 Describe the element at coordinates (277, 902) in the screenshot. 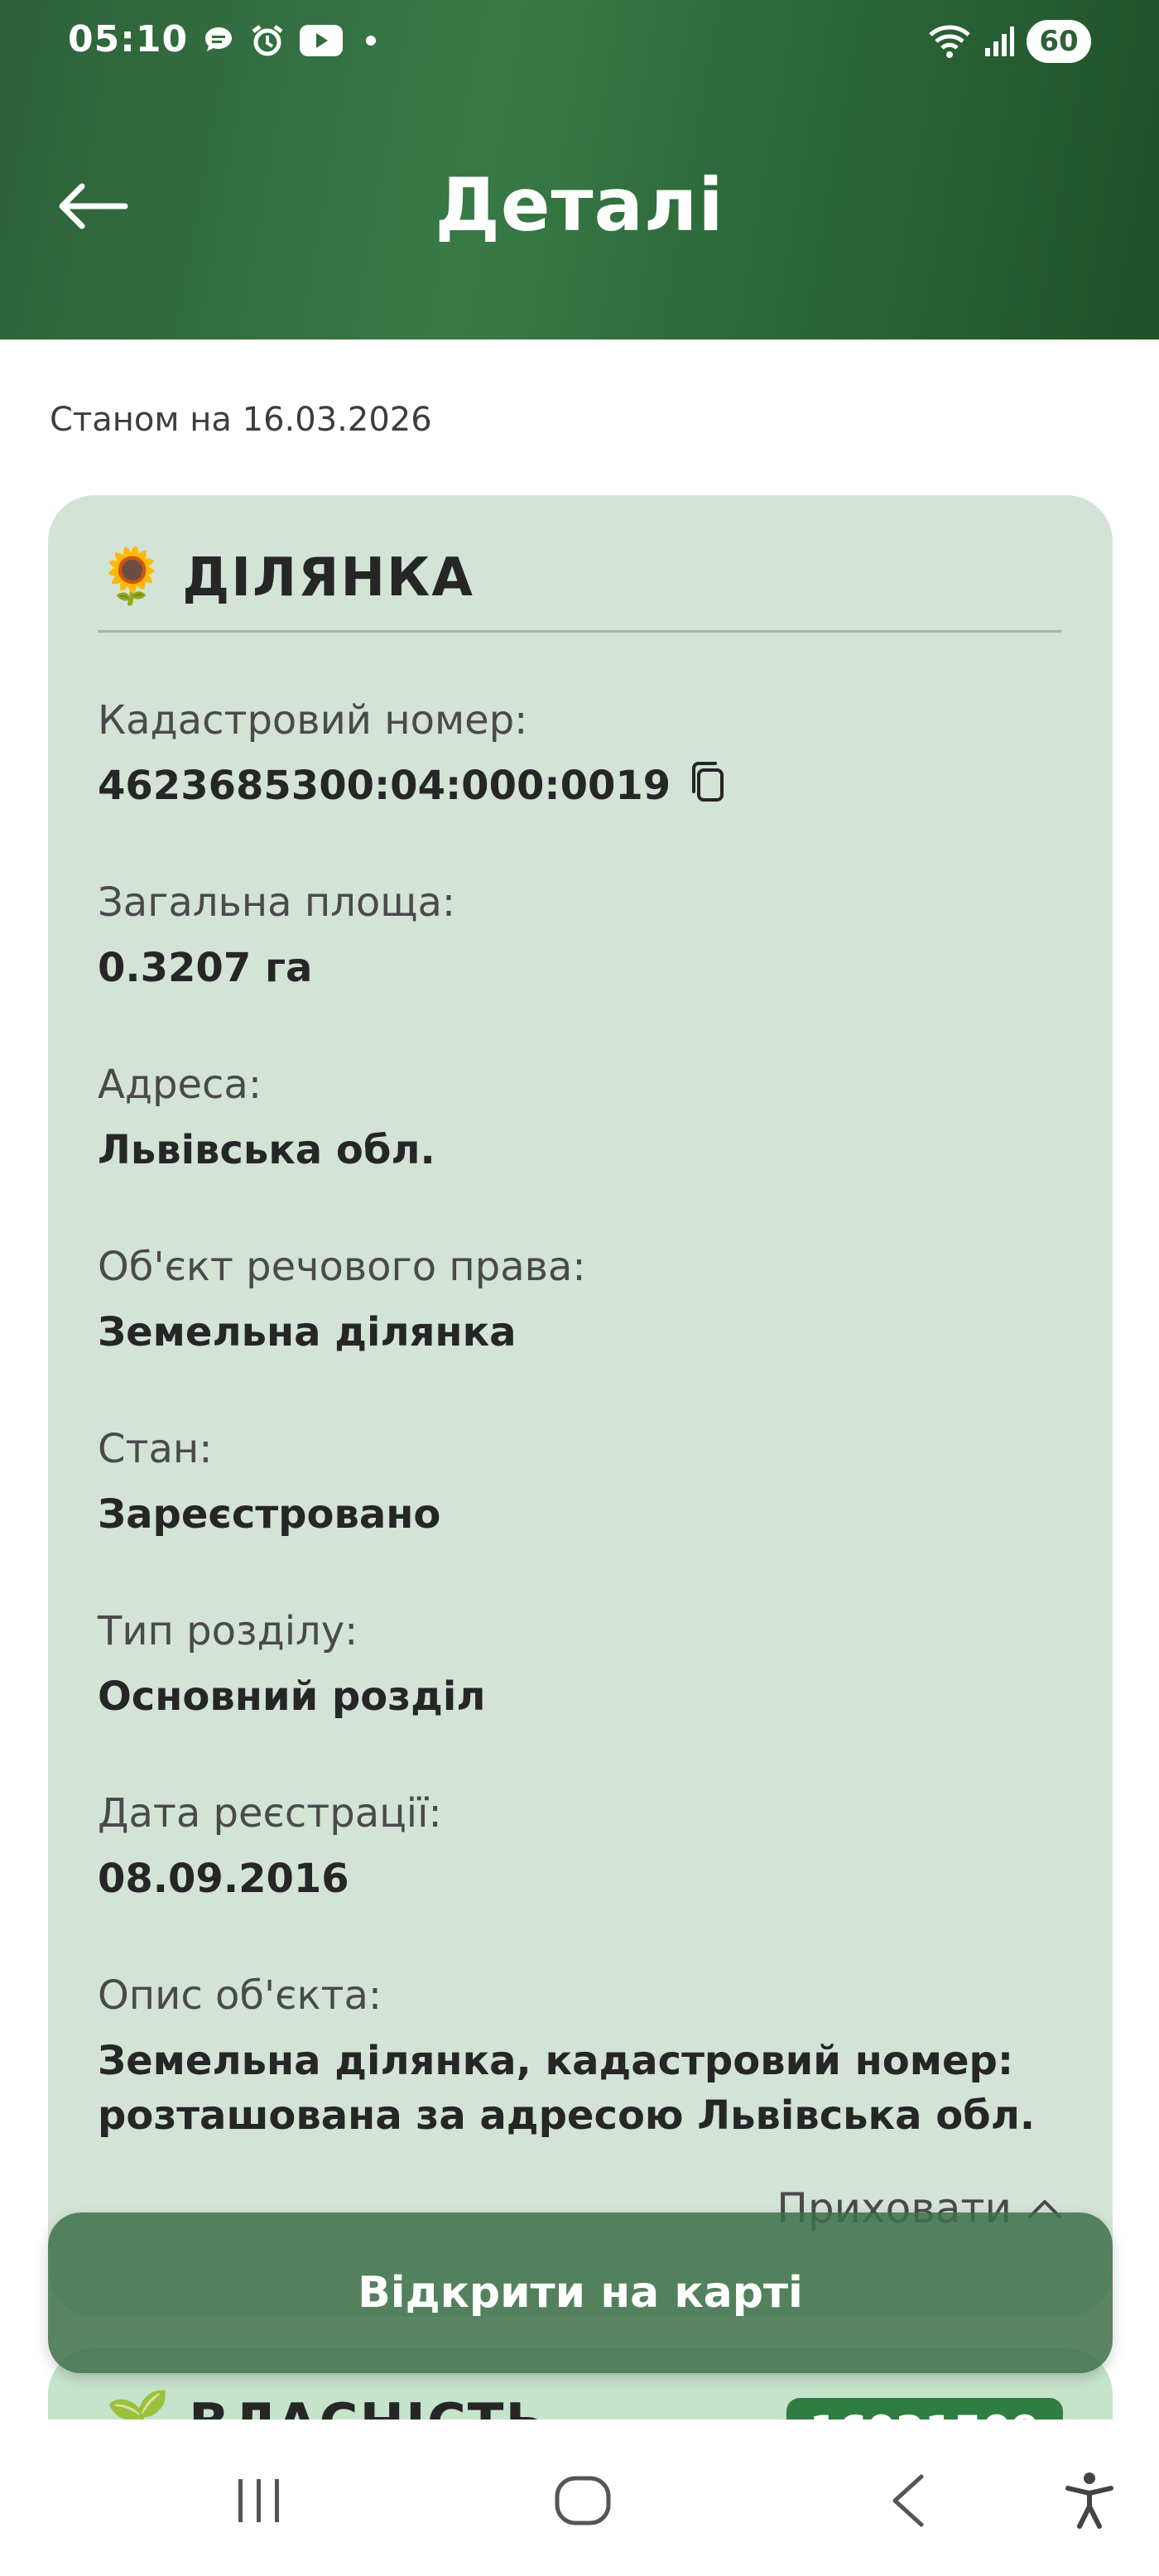

I see `field-label: Загальна площа:` at that location.